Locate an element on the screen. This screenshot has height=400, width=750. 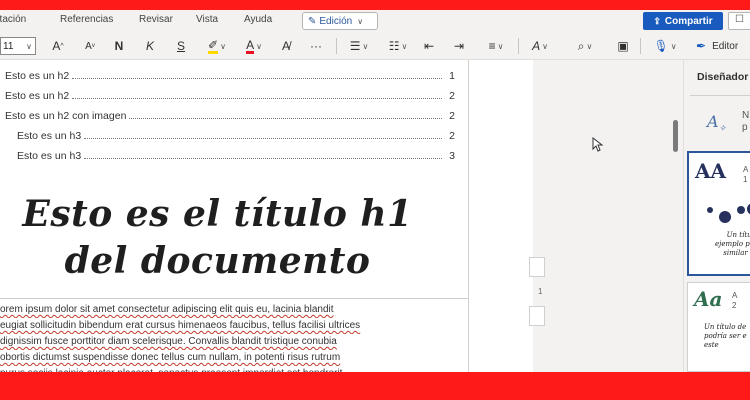
preview-line: podría ser e is located at coordinates (725, 336).